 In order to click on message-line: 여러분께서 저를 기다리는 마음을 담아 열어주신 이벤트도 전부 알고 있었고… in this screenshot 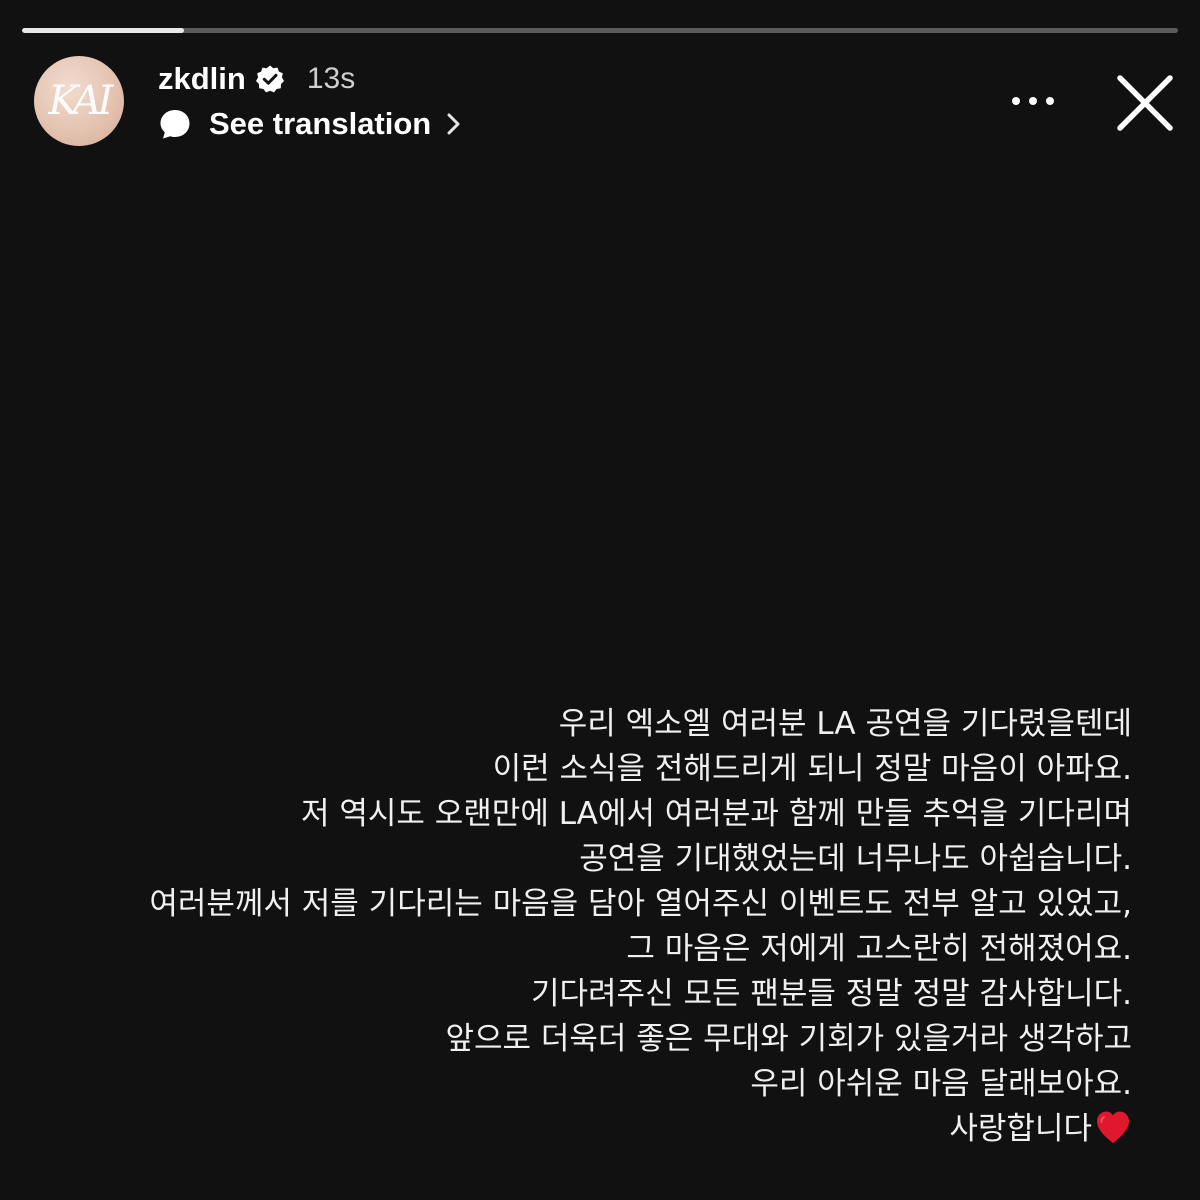, I will do `click(640, 904)`.